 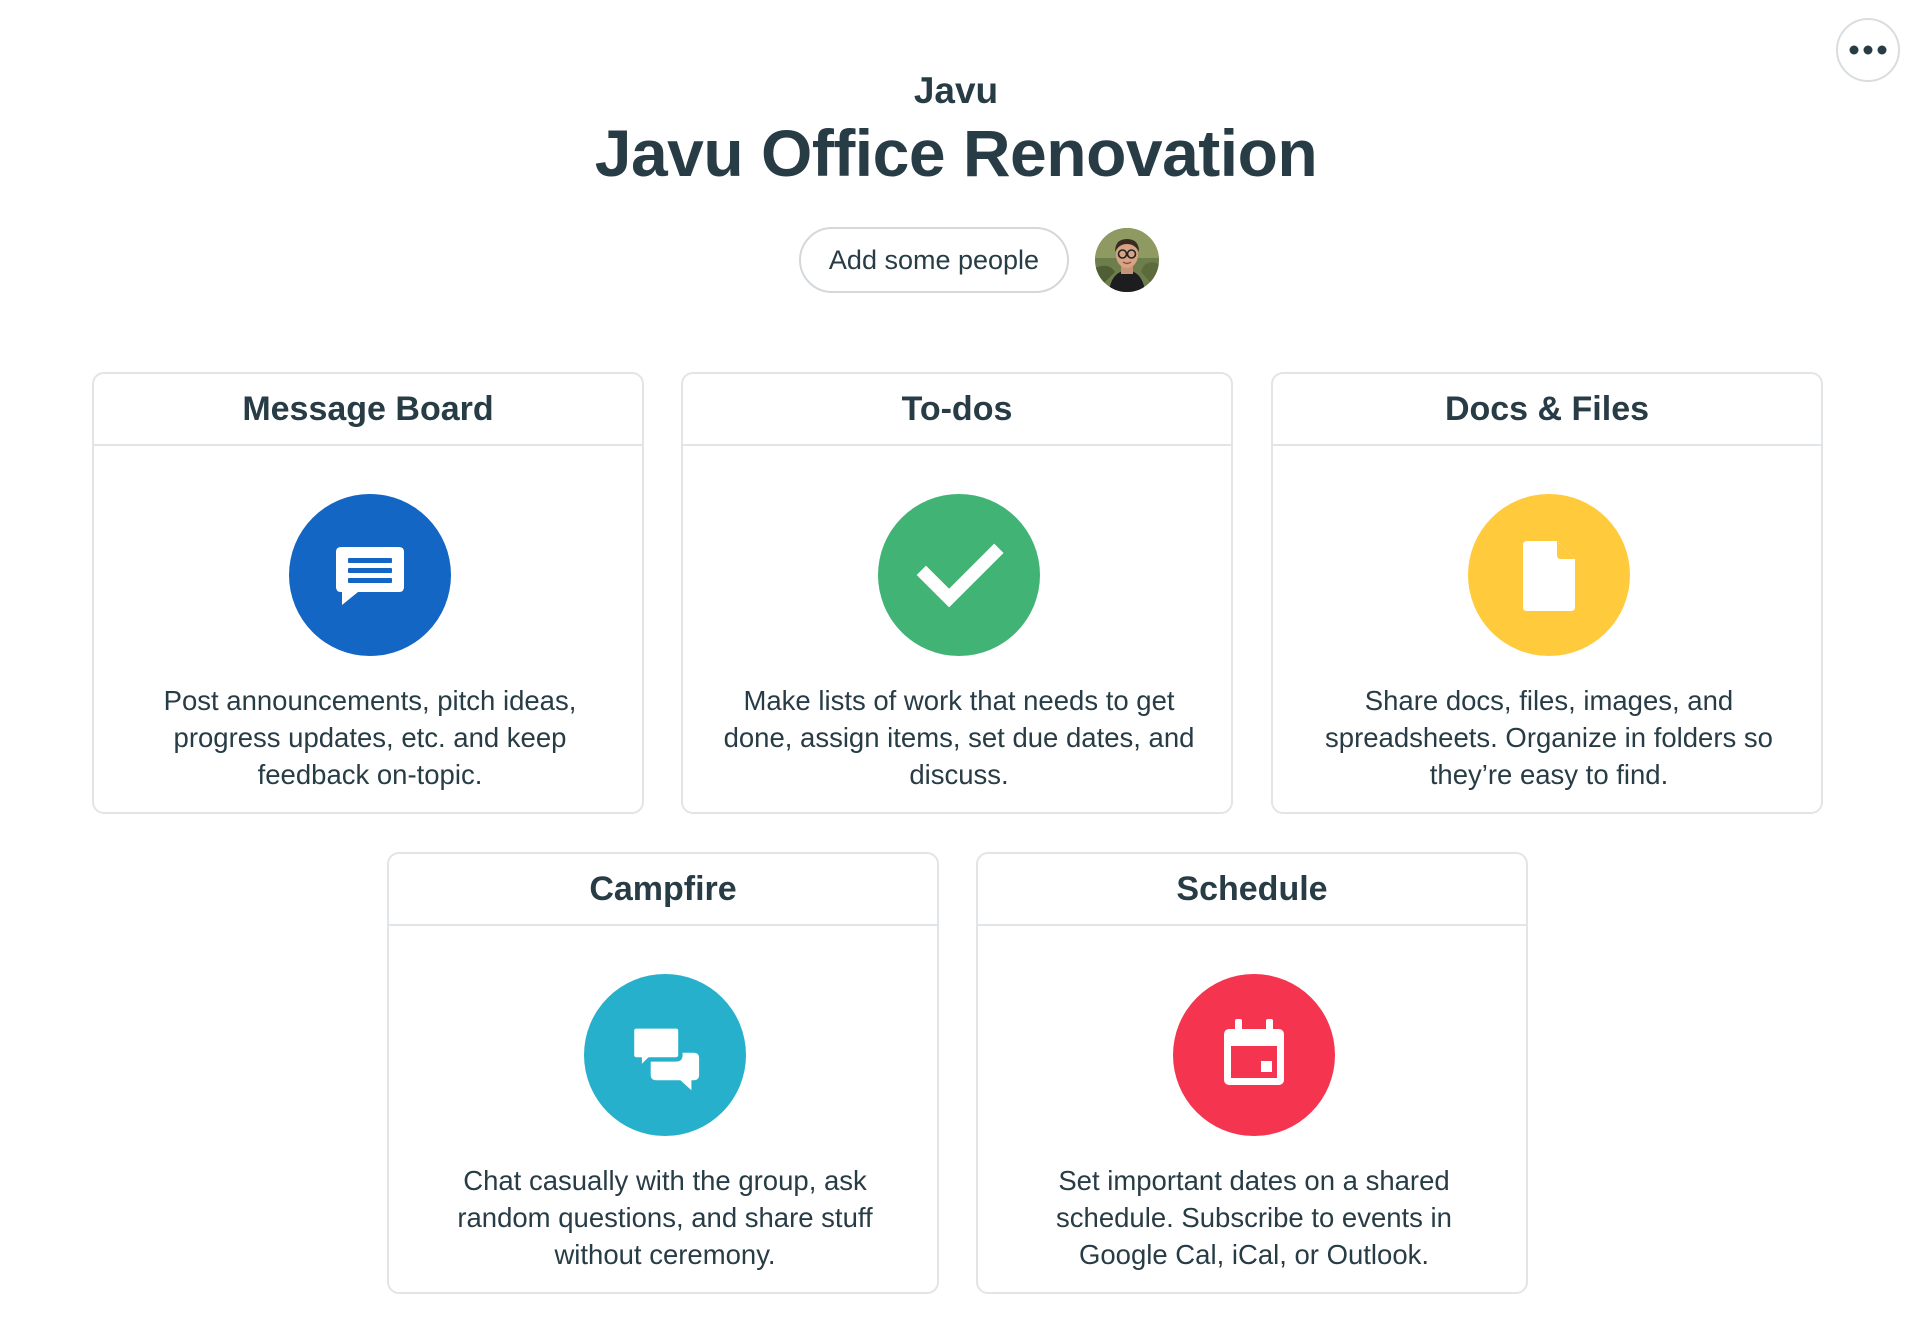 What do you see at coordinates (1868, 50) in the screenshot?
I see `ellipsis-icon` at bounding box center [1868, 50].